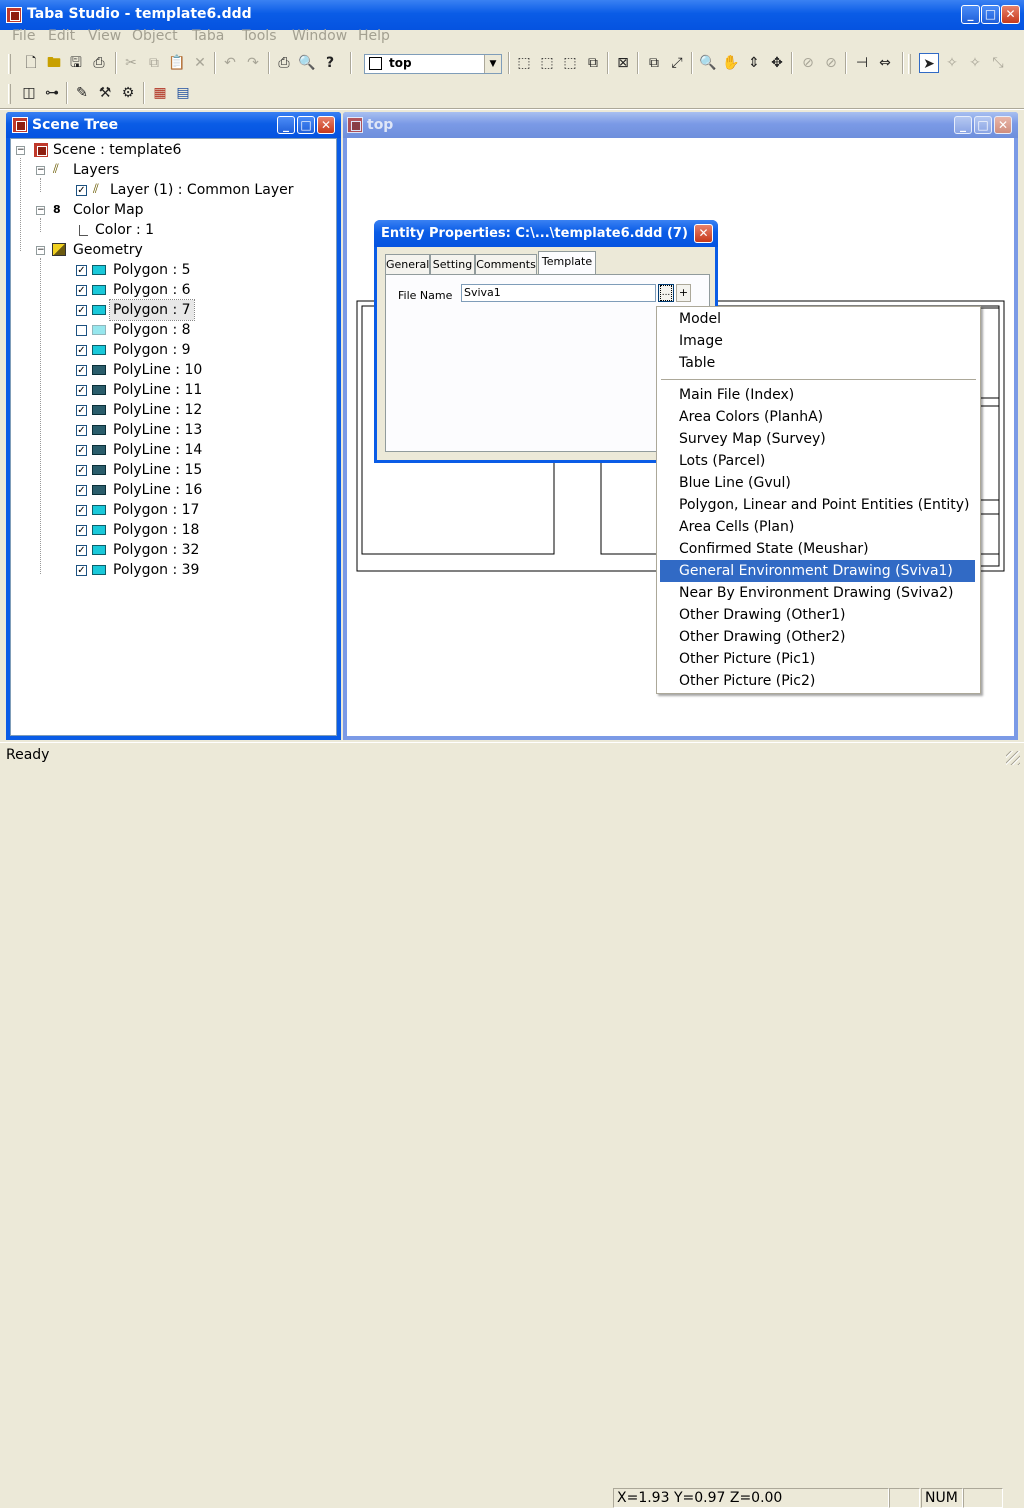 Image resolution: width=1024 pixels, height=1508 pixels. Describe the element at coordinates (52, 93) in the screenshot. I see `tree-icon: ⊶` at that location.